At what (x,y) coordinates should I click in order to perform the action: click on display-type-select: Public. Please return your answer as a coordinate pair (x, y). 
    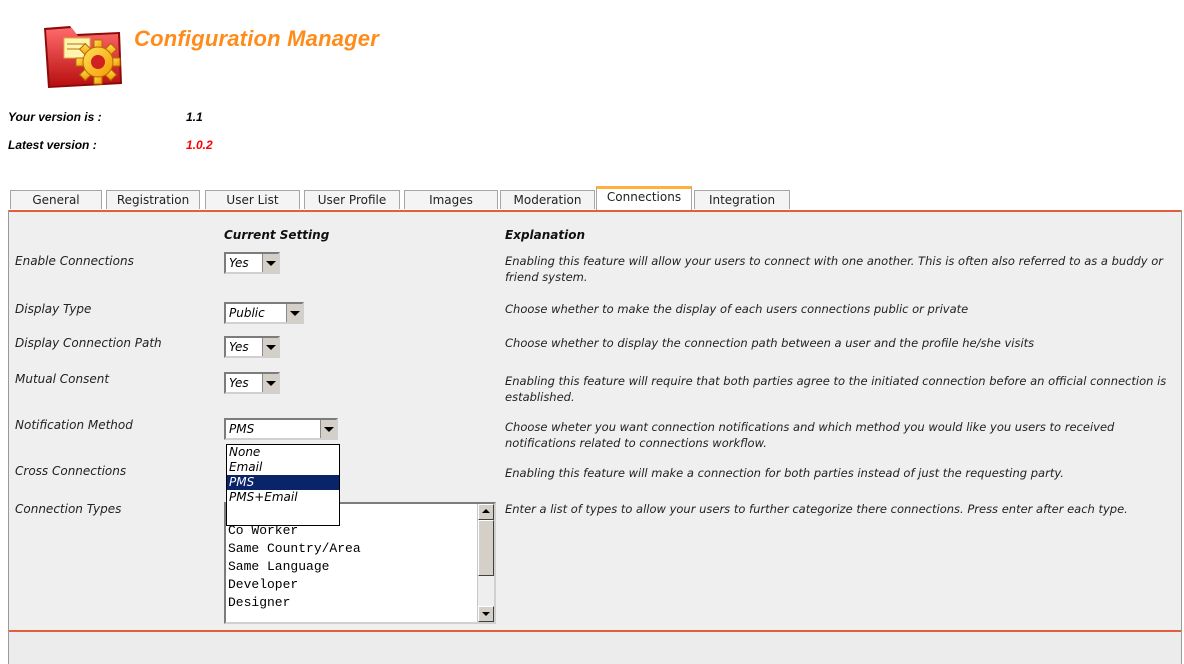
    Looking at the image, I should click on (264, 313).